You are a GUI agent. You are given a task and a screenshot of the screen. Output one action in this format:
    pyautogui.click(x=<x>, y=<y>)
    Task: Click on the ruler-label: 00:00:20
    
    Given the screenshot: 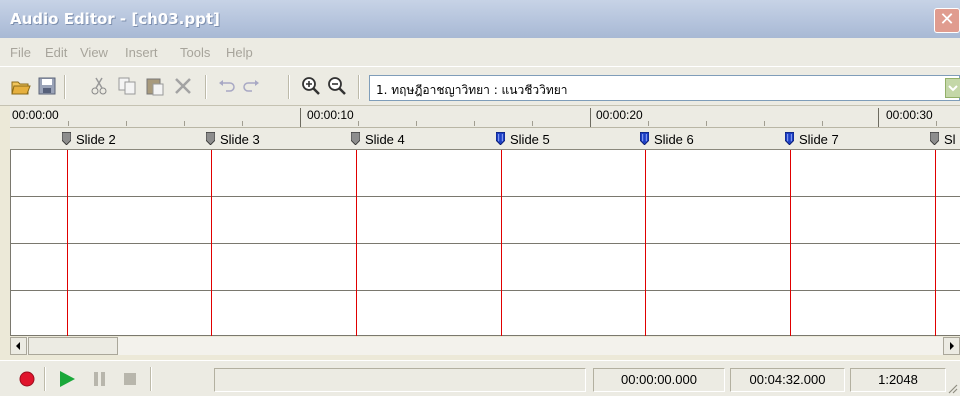 What is the action you would take?
    pyautogui.click(x=619, y=115)
    